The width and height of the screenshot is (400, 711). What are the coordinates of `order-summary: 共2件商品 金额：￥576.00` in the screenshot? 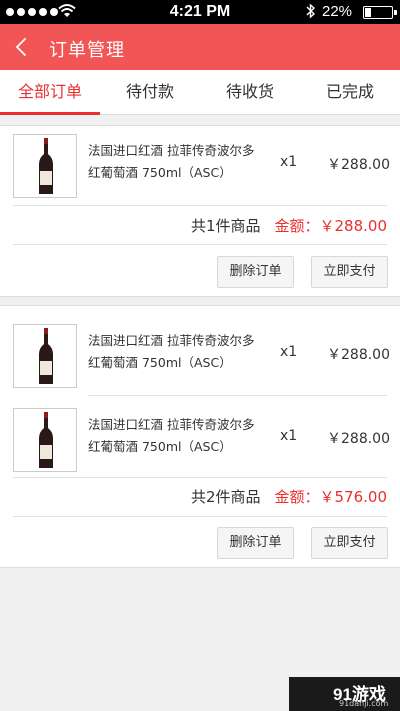 It's located at (289, 496).